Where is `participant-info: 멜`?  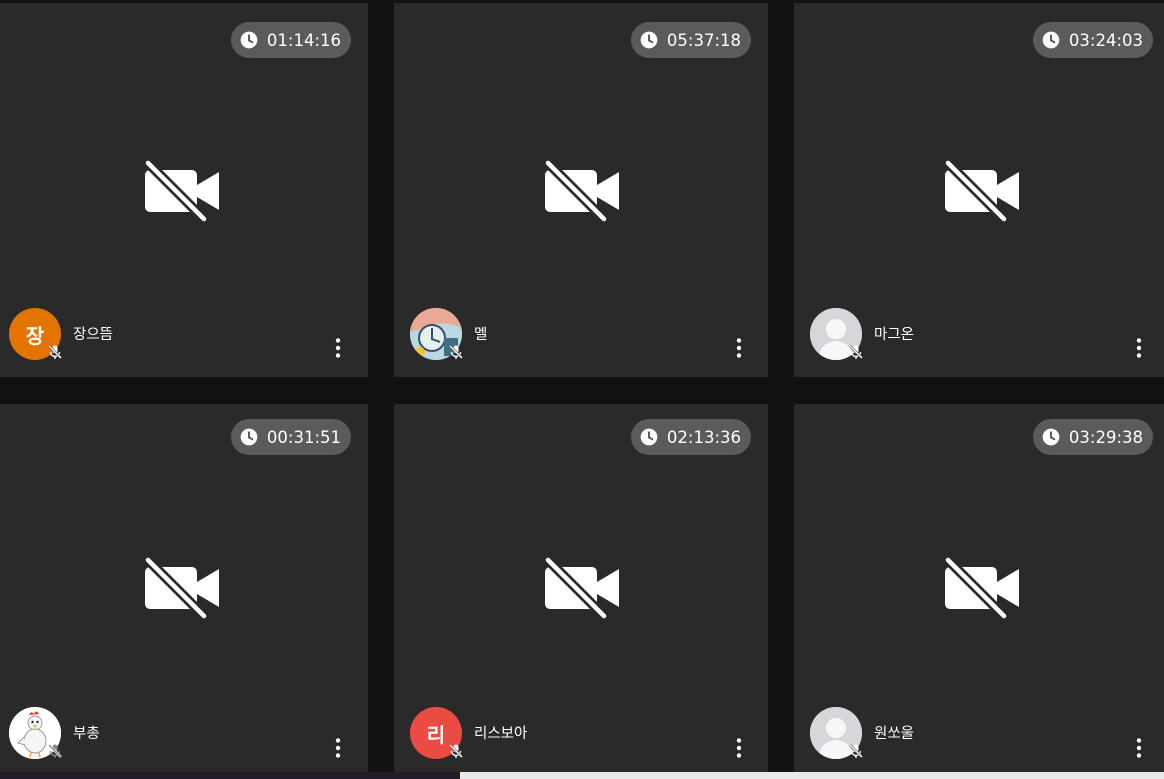 participant-info: 멜 is located at coordinates (448, 334).